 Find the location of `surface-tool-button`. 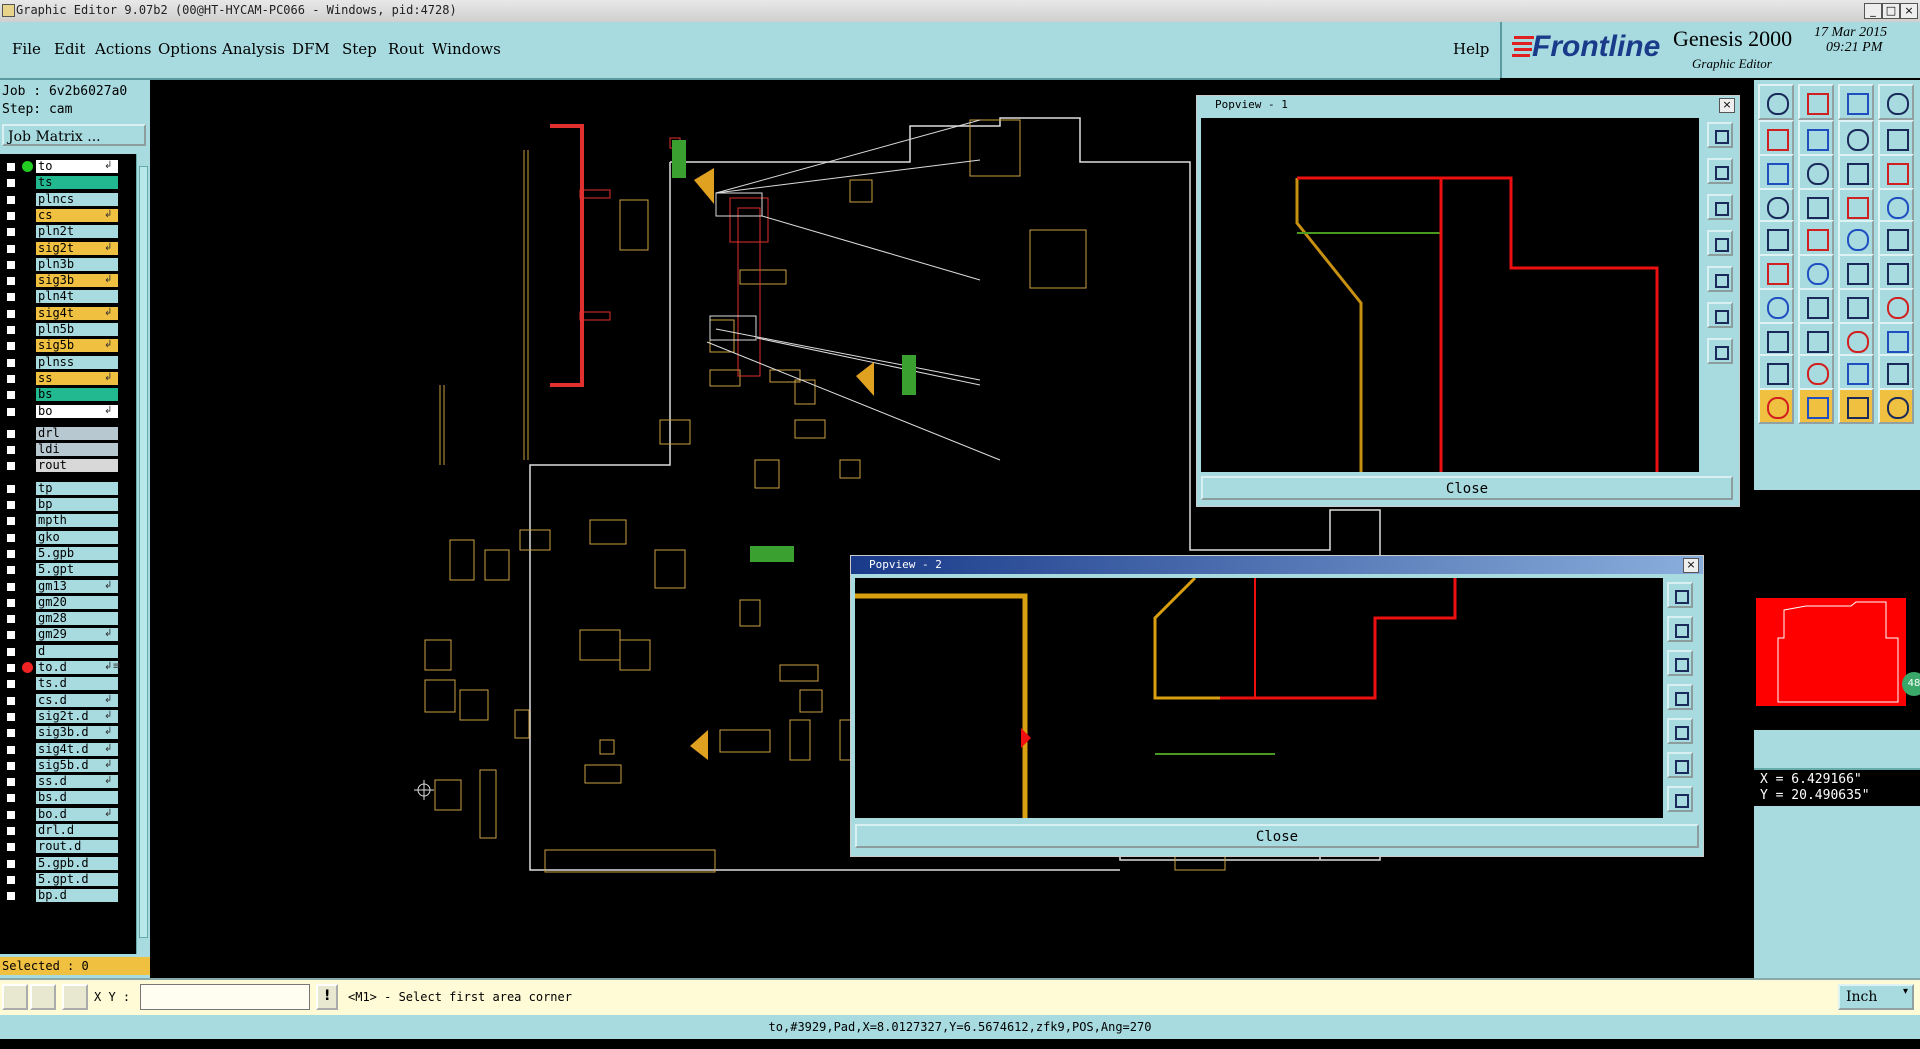

surface-tool-button is located at coordinates (1856, 340).